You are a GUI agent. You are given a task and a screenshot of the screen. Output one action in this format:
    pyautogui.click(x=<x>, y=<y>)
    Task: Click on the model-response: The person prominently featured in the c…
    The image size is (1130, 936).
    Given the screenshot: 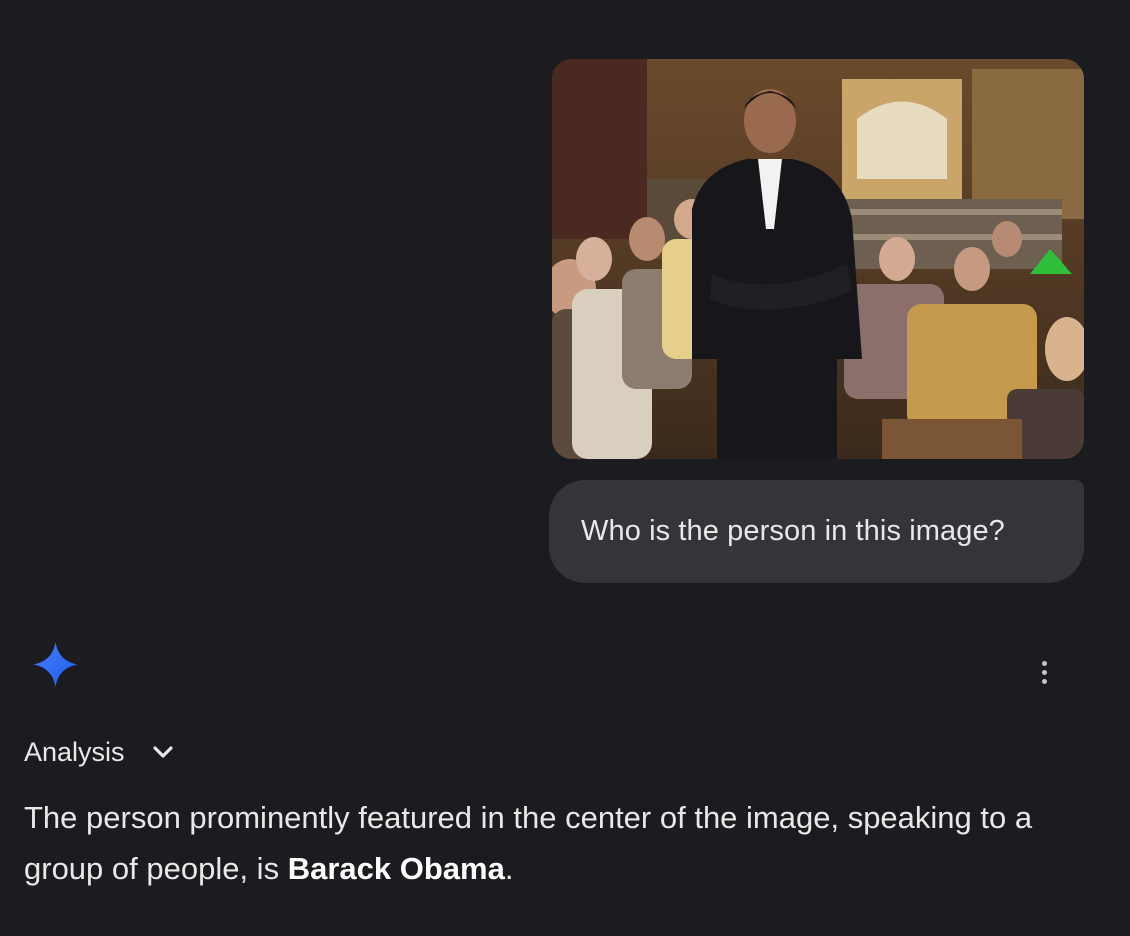 What is the action you would take?
    pyautogui.click(x=559, y=843)
    